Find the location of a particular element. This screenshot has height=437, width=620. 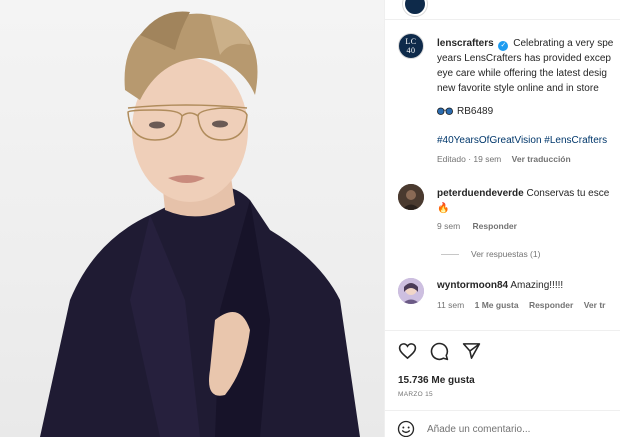

emoji-icon is located at coordinates (406, 428).